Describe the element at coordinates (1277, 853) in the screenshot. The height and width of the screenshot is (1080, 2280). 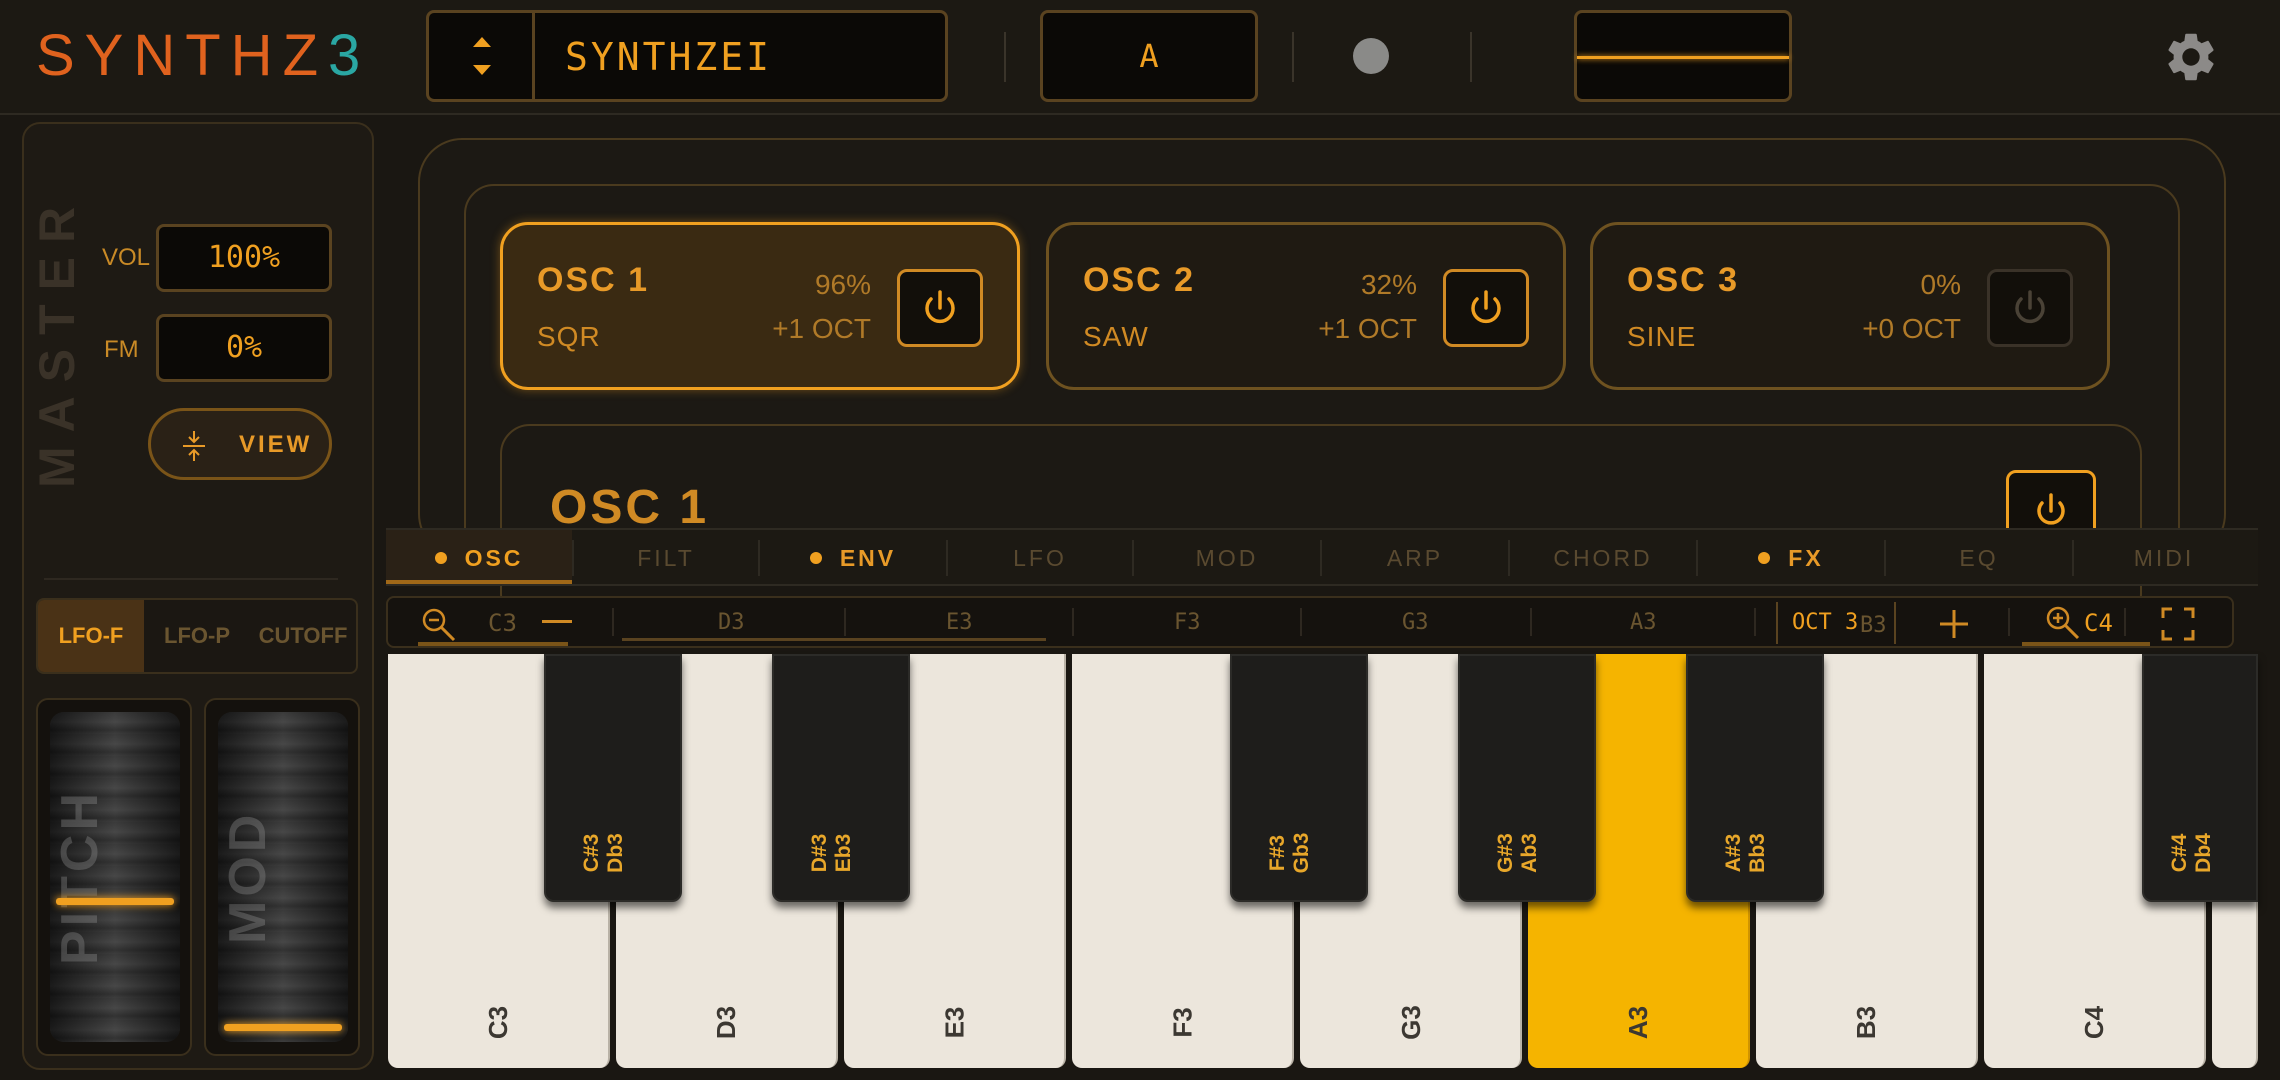
I see `key-label: F#3` at that location.